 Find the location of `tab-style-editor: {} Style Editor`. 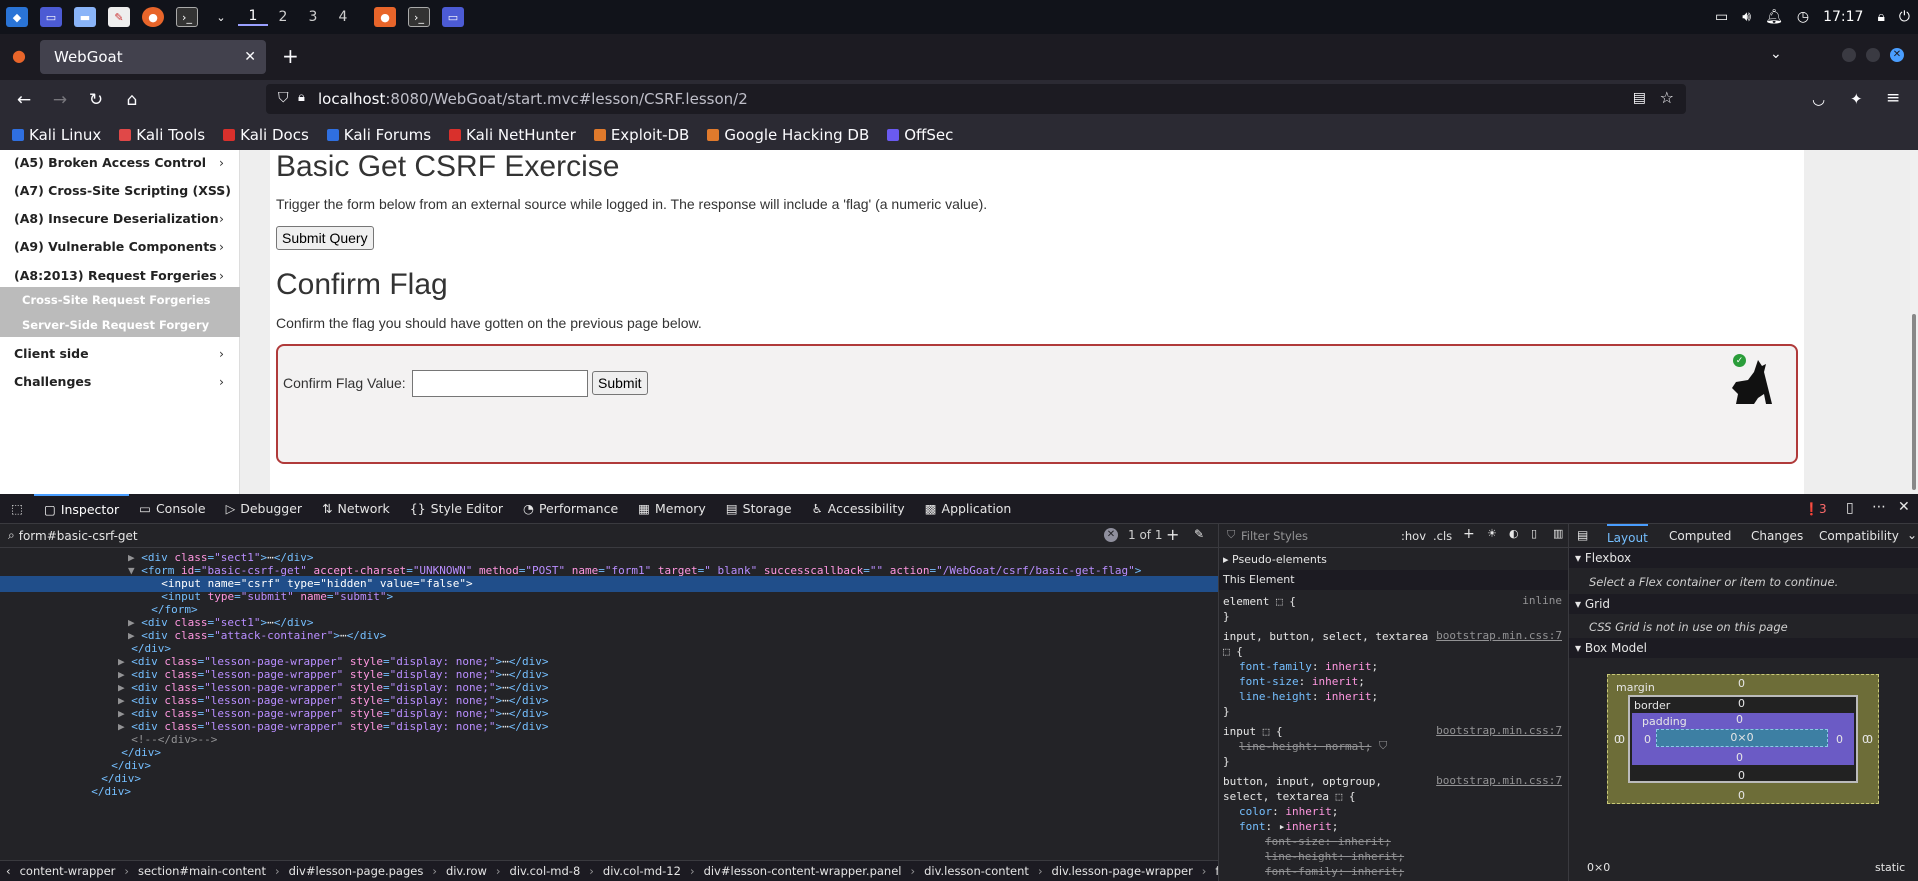

tab-style-editor: {} Style Editor is located at coordinates (456, 509).